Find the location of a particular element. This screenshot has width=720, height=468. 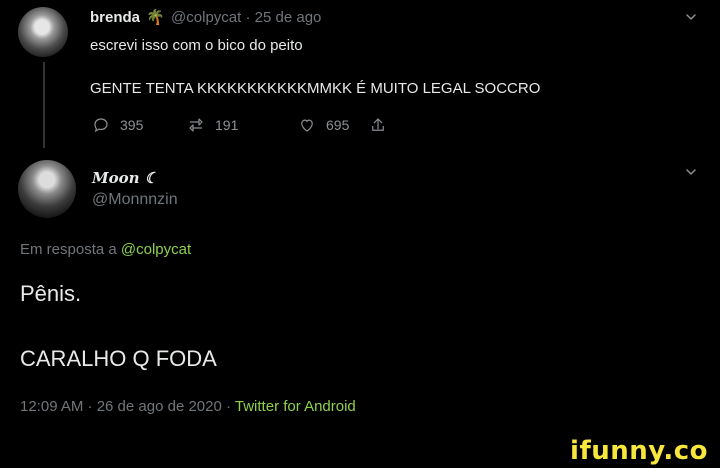

thread-line is located at coordinates (44, 105).